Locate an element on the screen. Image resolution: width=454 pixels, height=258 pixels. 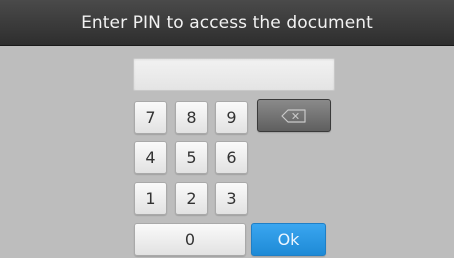
ok-button: Ok is located at coordinates (288, 239).